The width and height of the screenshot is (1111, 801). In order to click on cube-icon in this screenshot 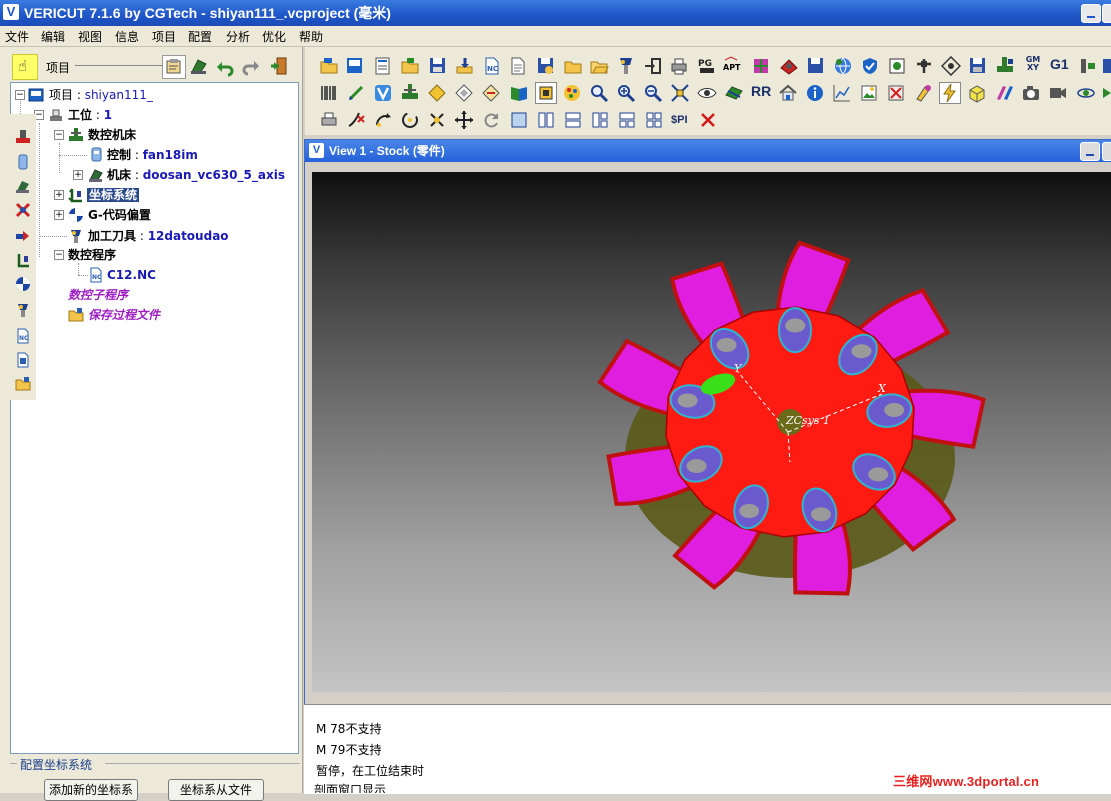, I will do `click(977, 93)`.